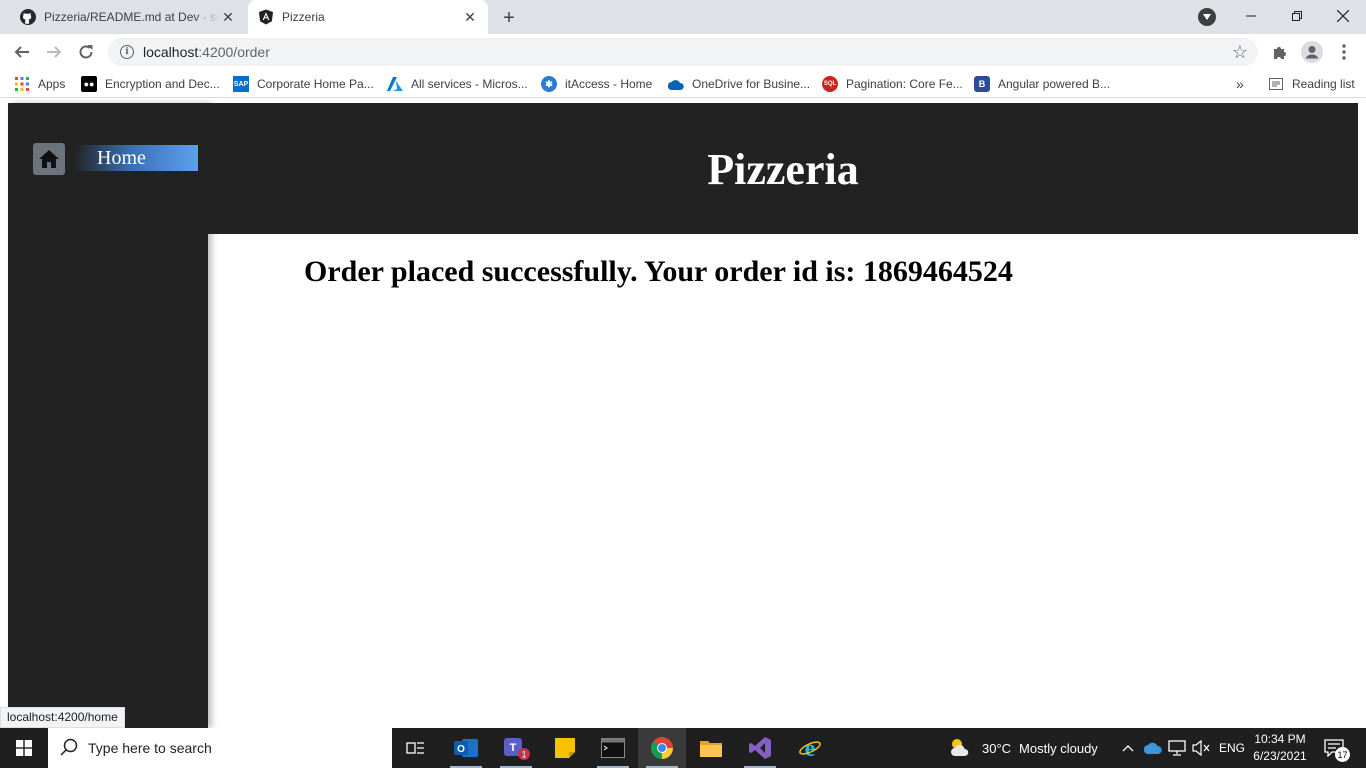  What do you see at coordinates (234, 52) in the screenshot?
I see `url-path: :4200/order` at bounding box center [234, 52].